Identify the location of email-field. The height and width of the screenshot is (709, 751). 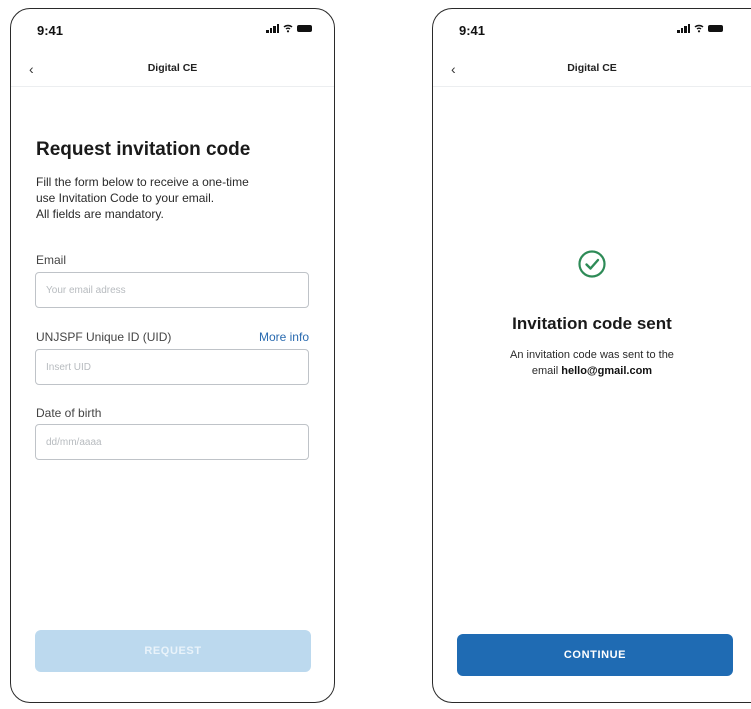
(172, 290).